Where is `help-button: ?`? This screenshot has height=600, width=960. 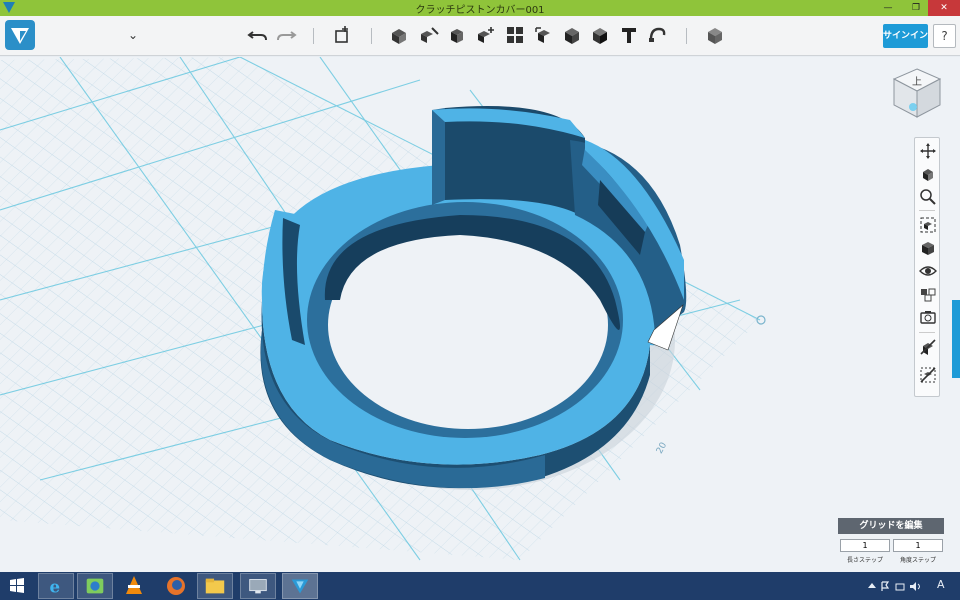
help-button: ? is located at coordinates (944, 36).